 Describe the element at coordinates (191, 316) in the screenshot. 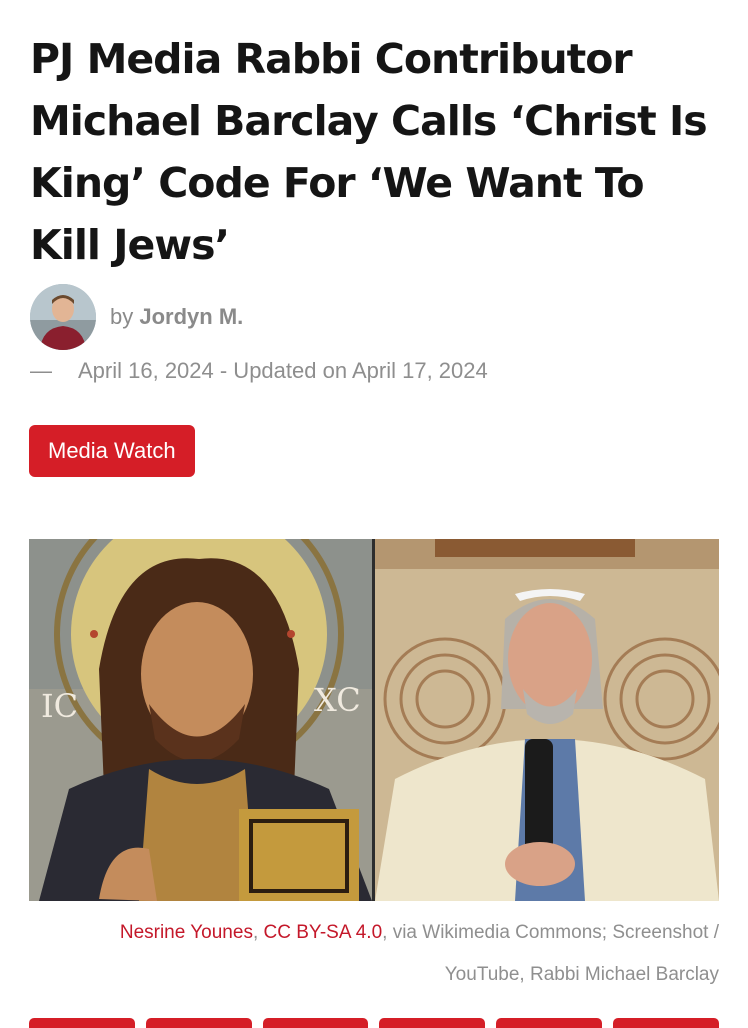

I see `author-name-link: Jordyn M.` at that location.